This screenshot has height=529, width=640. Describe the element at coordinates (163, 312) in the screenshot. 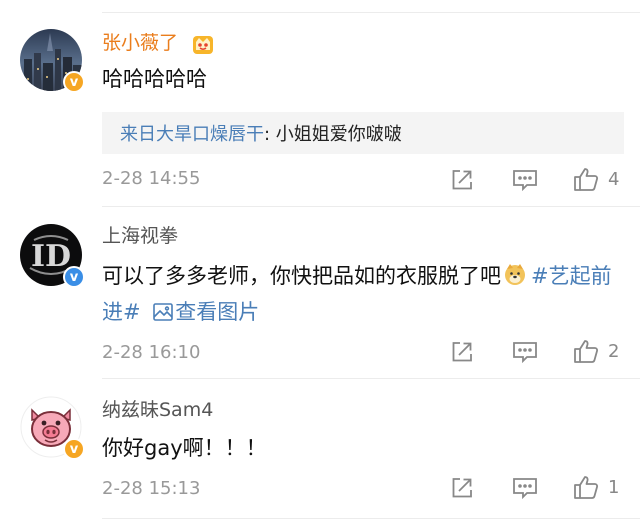

I see `image-icon` at that location.